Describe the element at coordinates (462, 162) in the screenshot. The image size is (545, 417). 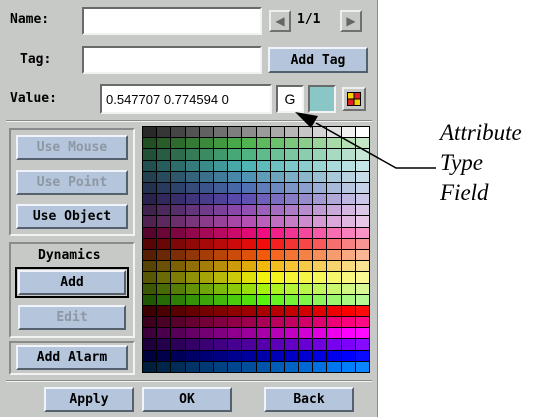
I see `annotation-line-2: Type` at that location.